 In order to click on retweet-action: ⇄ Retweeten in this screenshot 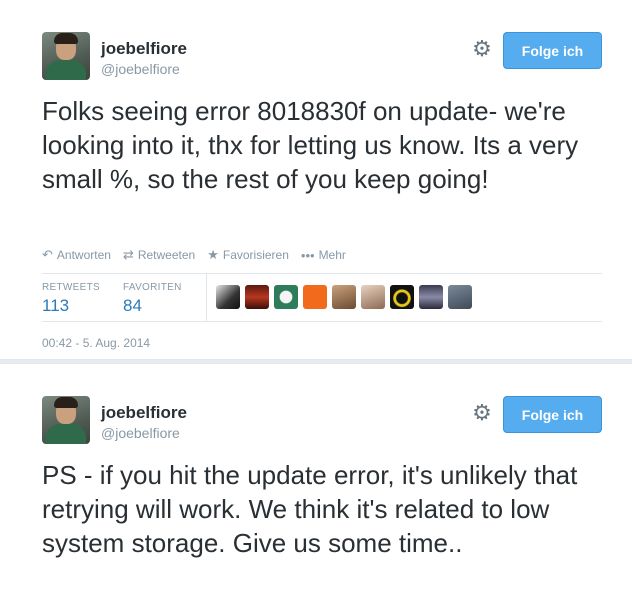, I will do `click(159, 255)`.